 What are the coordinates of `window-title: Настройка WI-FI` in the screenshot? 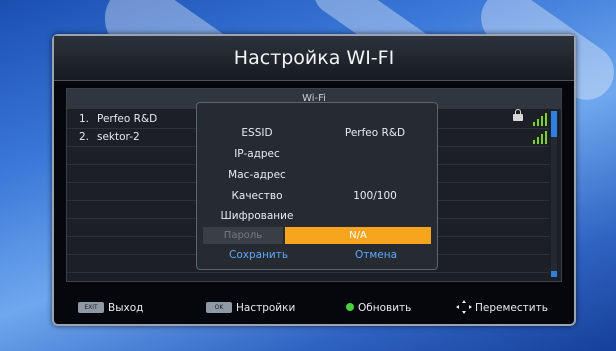 It's located at (314, 58).